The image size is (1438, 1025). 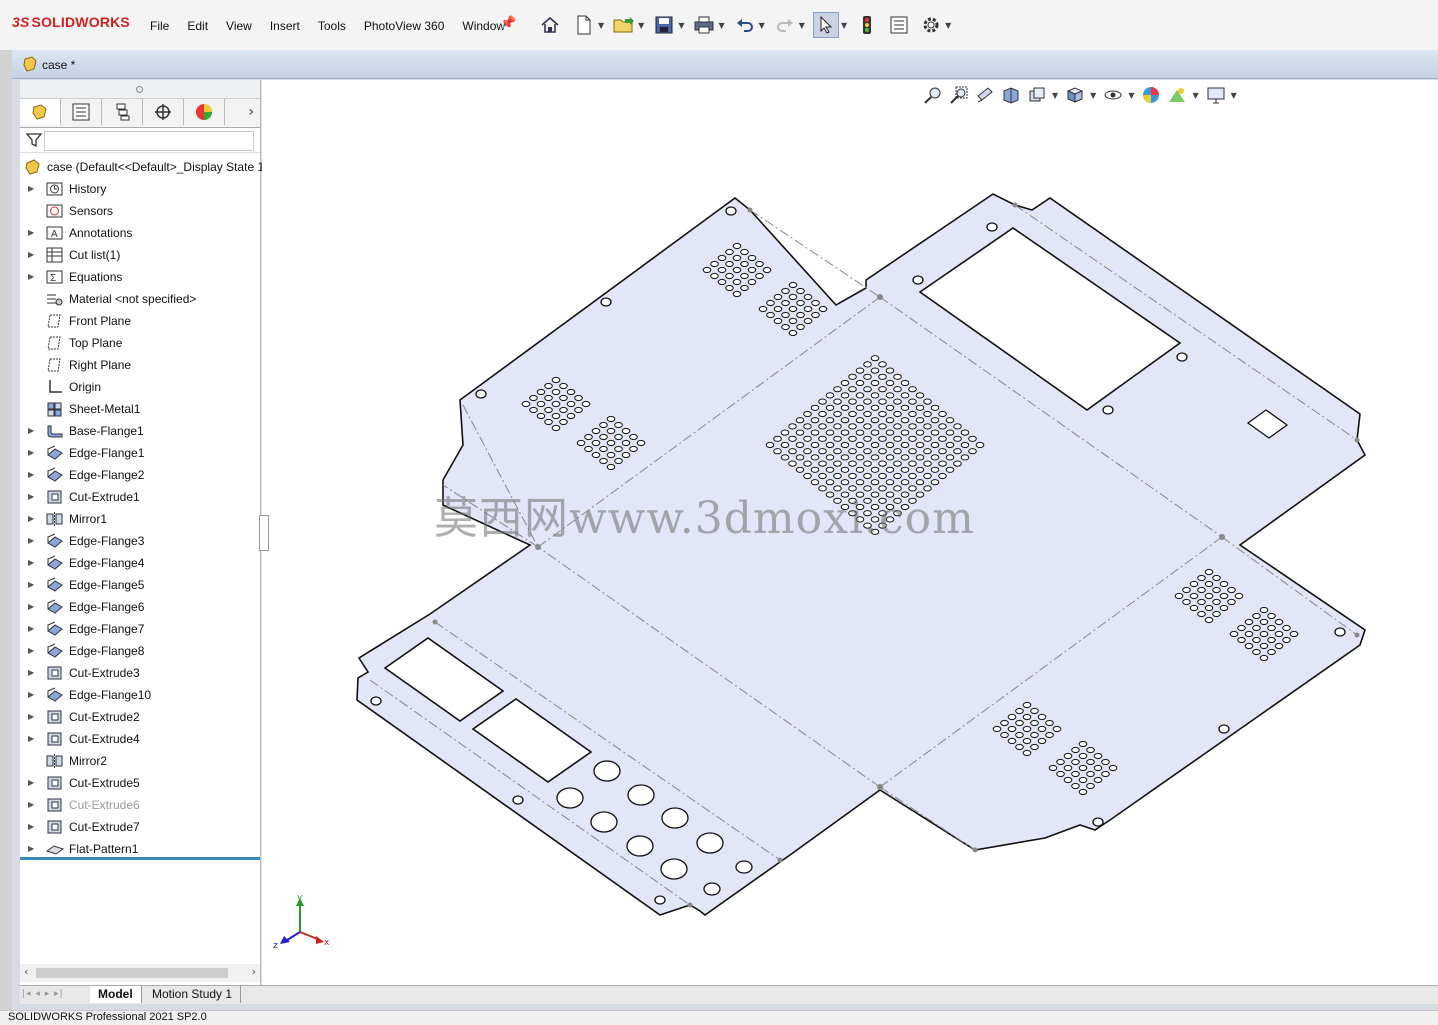 What do you see at coordinates (132, 973) in the screenshot?
I see `scroll-thumb` at bounding box center [132, 973].